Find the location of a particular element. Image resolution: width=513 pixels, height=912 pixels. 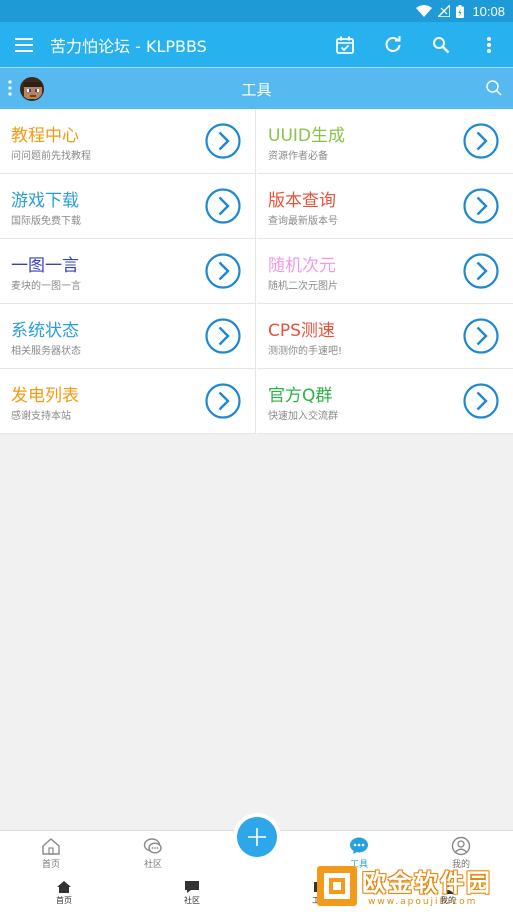

tool-subtitle: 国际版免费下载 is located at coordinates (46, 221).